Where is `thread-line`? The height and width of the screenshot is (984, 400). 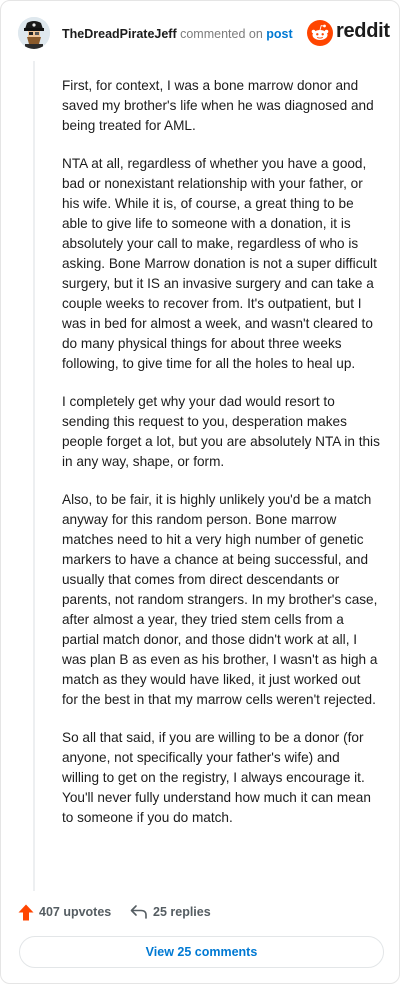 thread-line is located at coordinates (34, 476).